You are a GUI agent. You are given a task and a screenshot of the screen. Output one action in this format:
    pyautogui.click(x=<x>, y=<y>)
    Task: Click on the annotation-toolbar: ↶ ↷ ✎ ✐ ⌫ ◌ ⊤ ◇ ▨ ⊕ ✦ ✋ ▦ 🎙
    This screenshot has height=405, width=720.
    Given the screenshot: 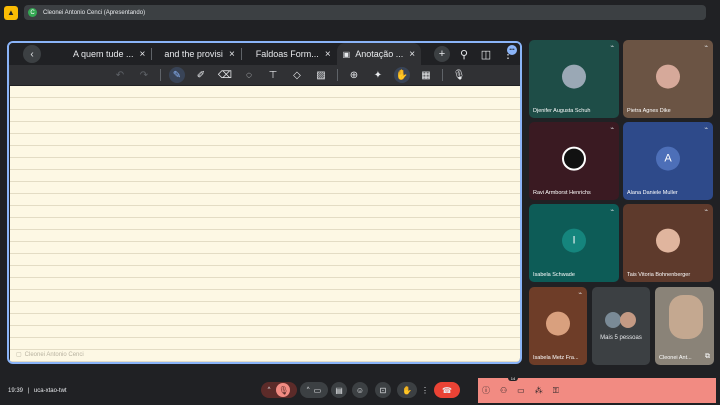 What is the action you would take?
    pyautogui.click(x=264, y=75)
    